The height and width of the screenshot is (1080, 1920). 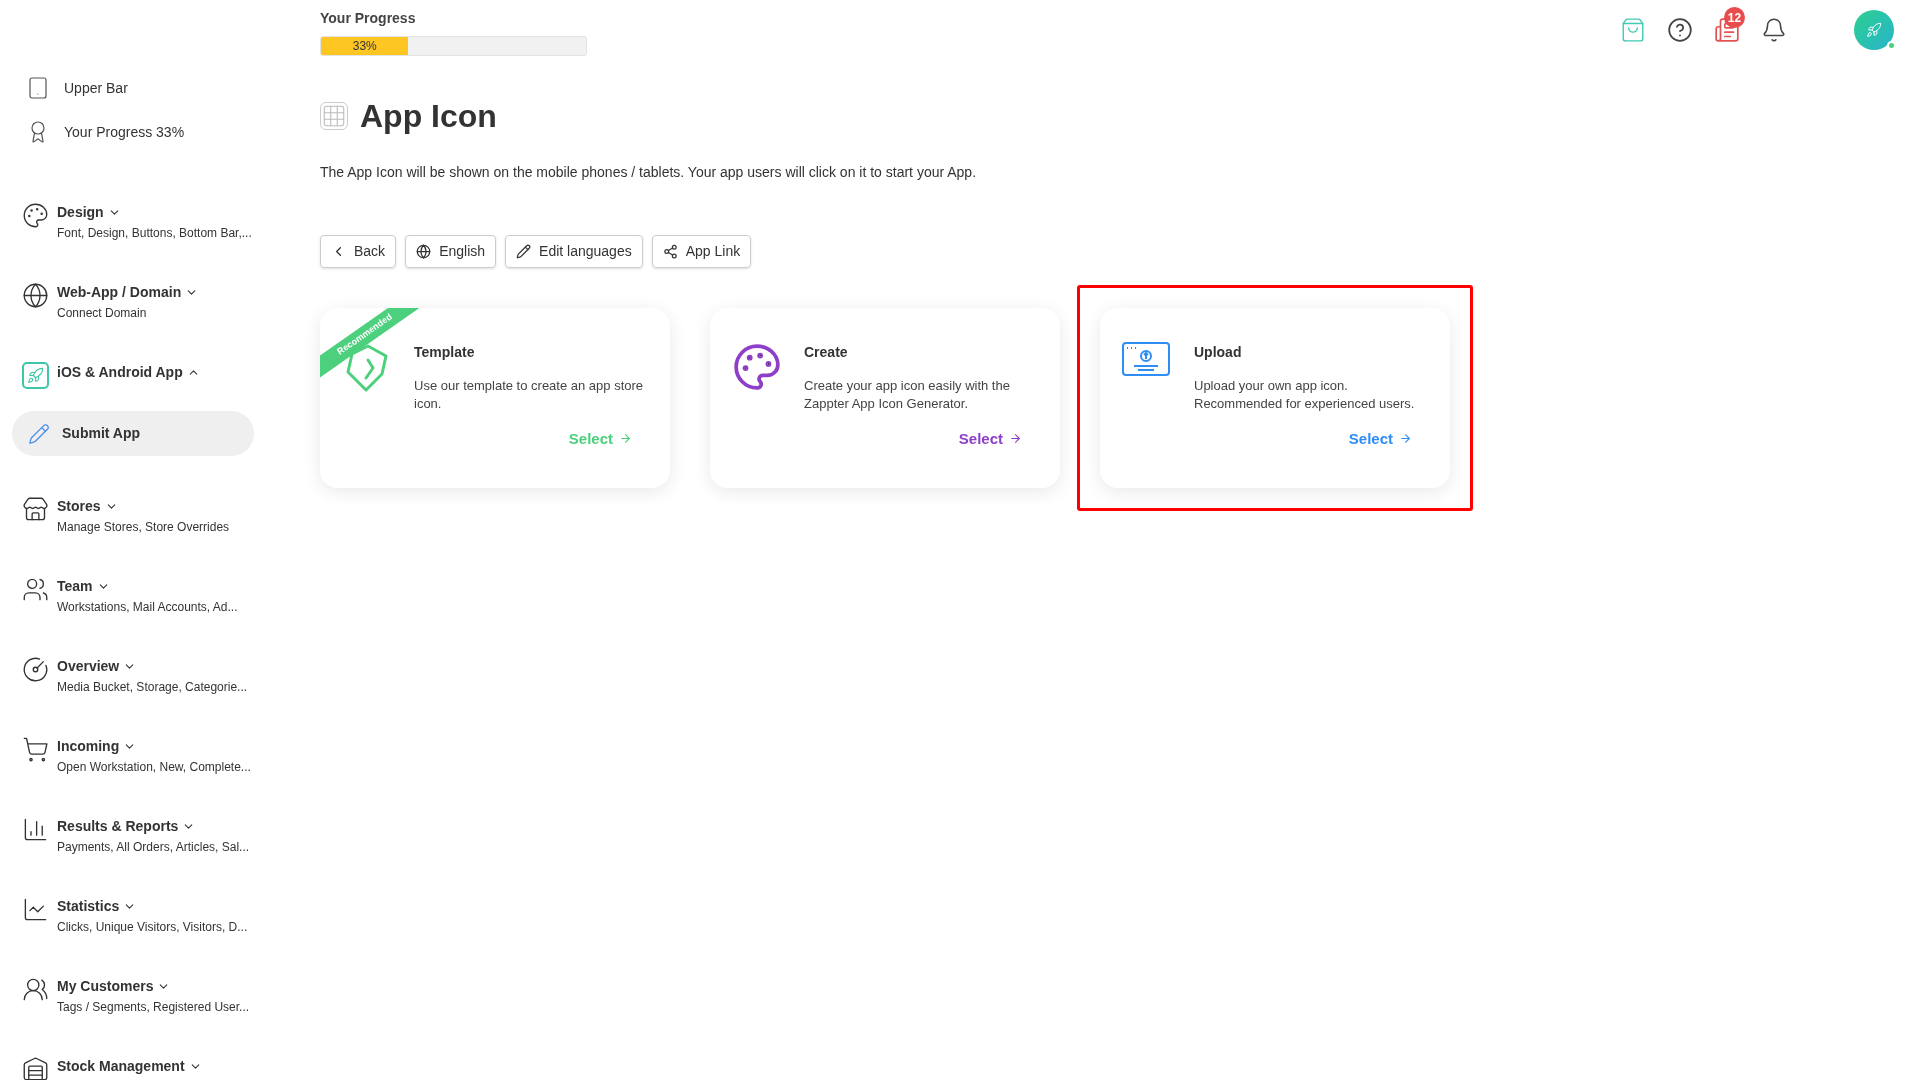 What do you see at coordinates (133, 88) in the screenshot?
I see `sidebar-item: Upper Bar` at bounding box center [133, 88].